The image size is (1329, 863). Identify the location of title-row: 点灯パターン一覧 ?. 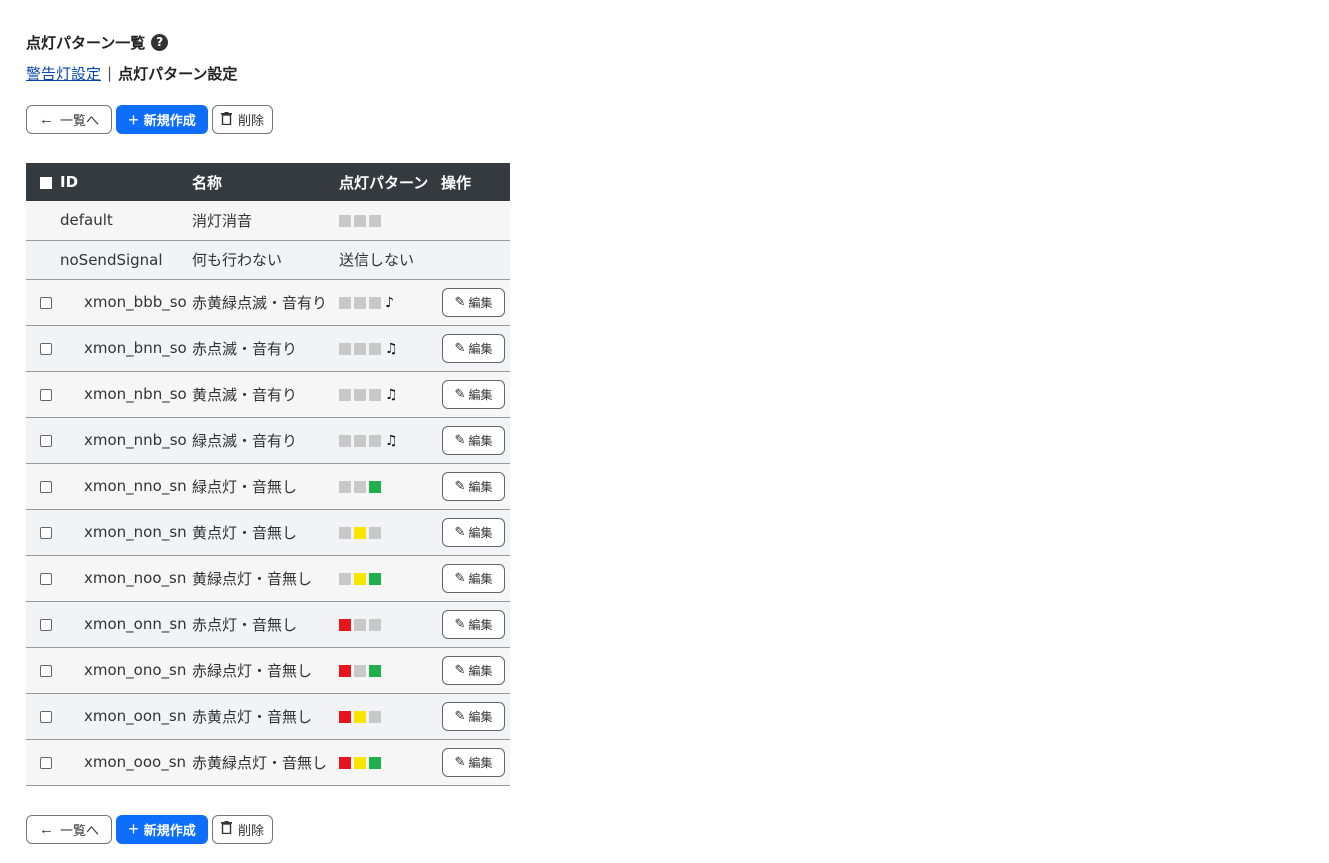
(677, 42).